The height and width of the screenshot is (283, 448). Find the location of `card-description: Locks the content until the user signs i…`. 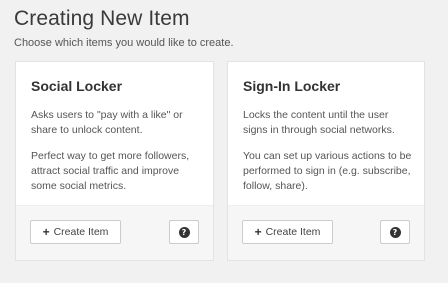

card-description: Locks the content until the user signs i… is located at coordinates (327, 156).